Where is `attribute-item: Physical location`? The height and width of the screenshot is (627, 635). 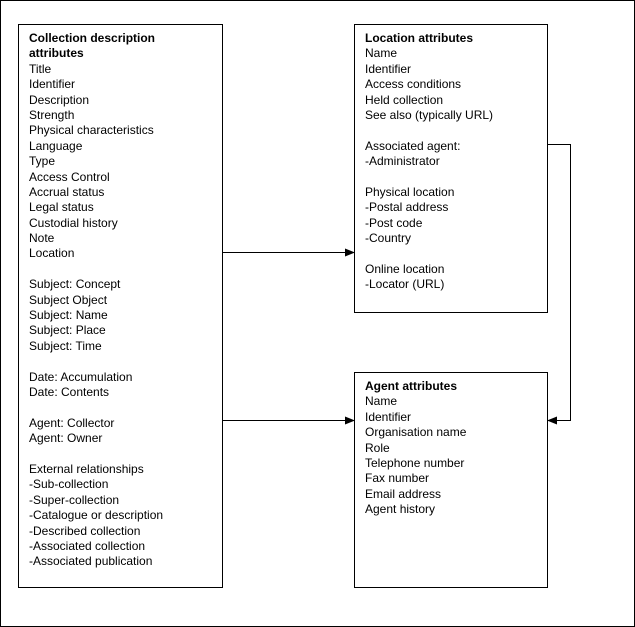 attribute-item: Physical location is located at coordinates (410, 191).